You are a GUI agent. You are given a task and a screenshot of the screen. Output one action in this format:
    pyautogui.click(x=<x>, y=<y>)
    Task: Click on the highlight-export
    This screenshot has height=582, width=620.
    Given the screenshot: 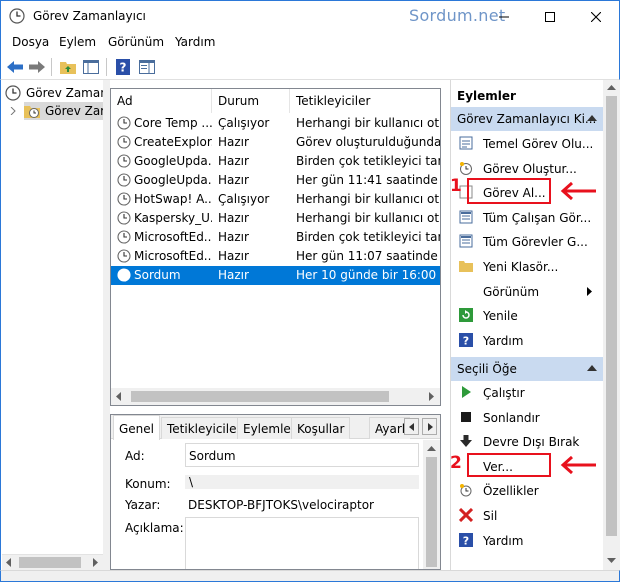 What is the action you would take?
    pyautogui.click(x=509, y=465)
    